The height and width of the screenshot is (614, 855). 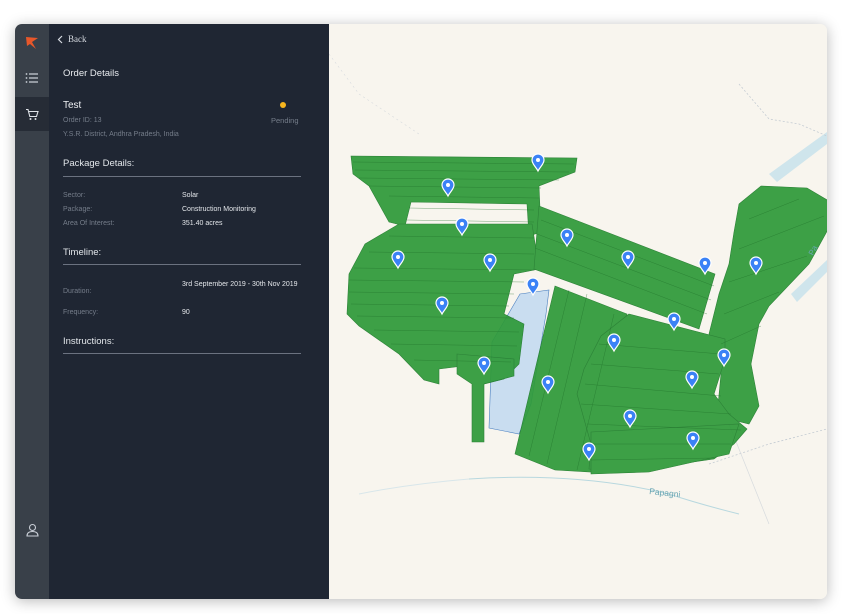 I want to click on logo-icon, so click(x=32, y=43).